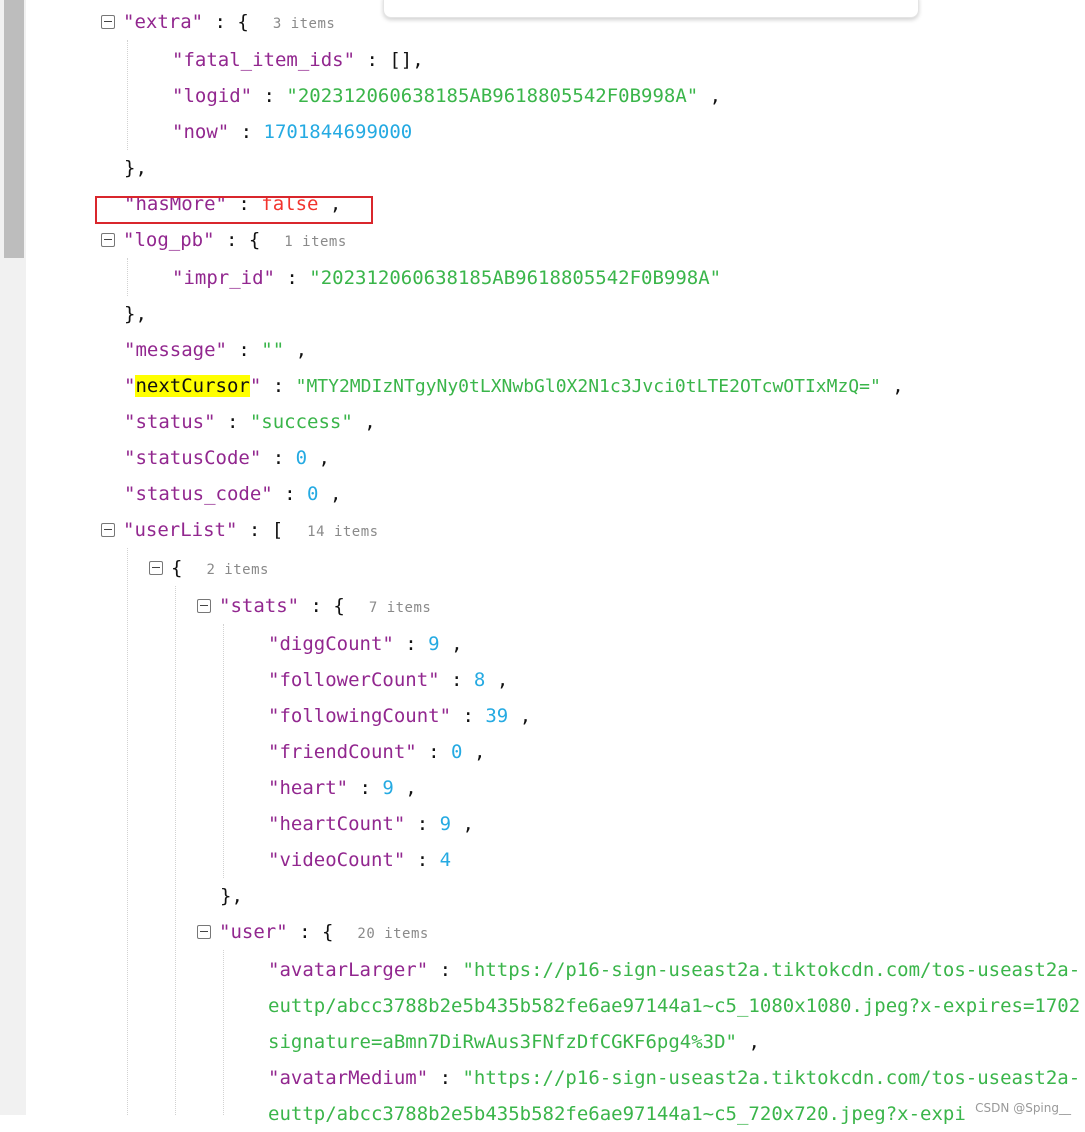  Describe the element at coordinates (234, 210) in the screenshot. I see `annotation-box` at that location.